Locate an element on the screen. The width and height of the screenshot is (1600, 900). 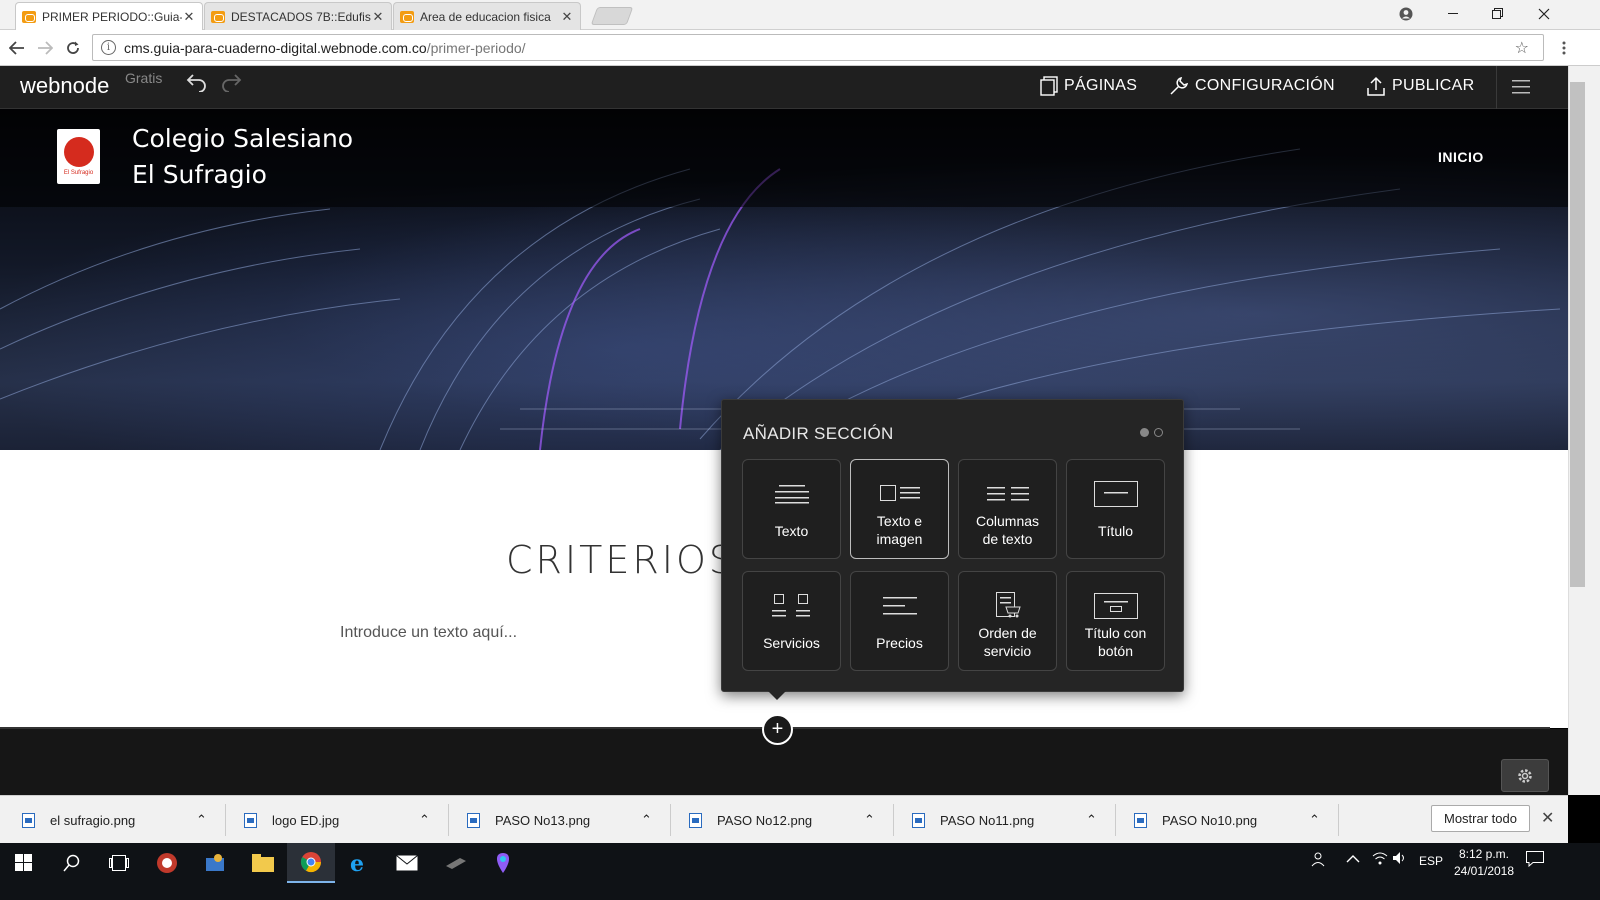
settings-button: CONFIGURACIÓN is located at coordinates (1252, 86).